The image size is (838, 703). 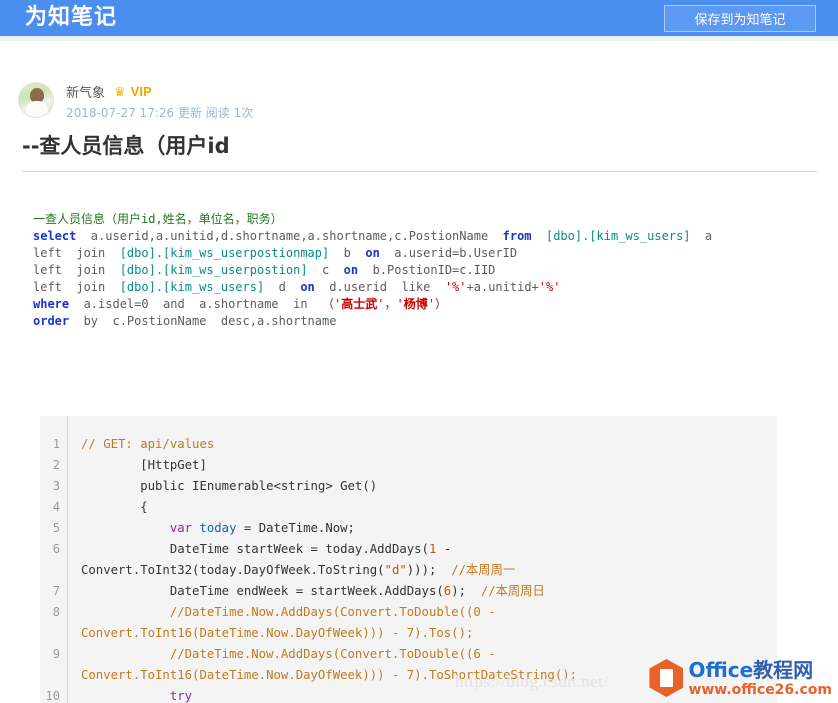 What do you see at coordinates (213, 270) in the screenshot?
I see `sql-token: [dbo].[kim_ws_userpostion]` at bounding box center [213, 270].